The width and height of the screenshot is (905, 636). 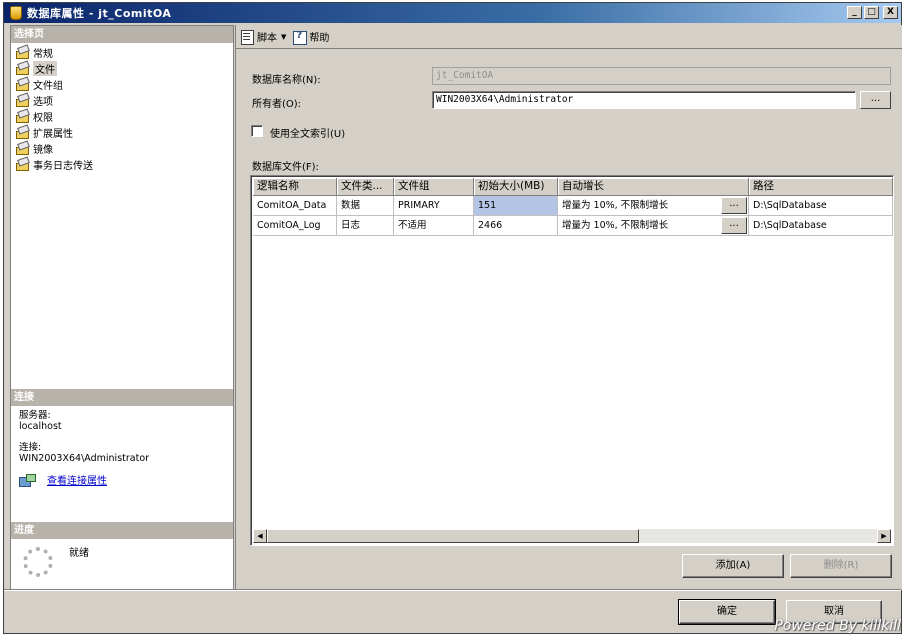 What do you see at coordinates (286, 80) in the screenshot?
I see `db-name-label: 数据库名称(N):` at bounding box center [286, 80].